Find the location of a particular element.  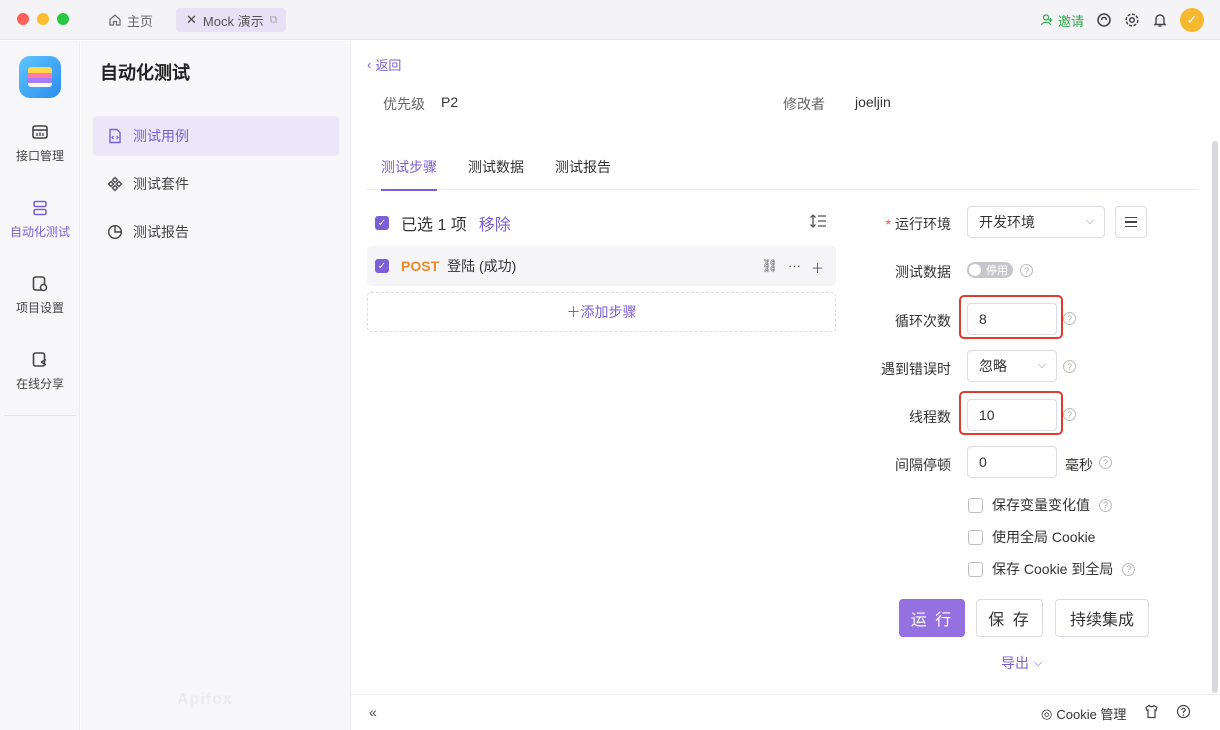

test-data-toggle: 停用 is located at coordinates (990, 270).